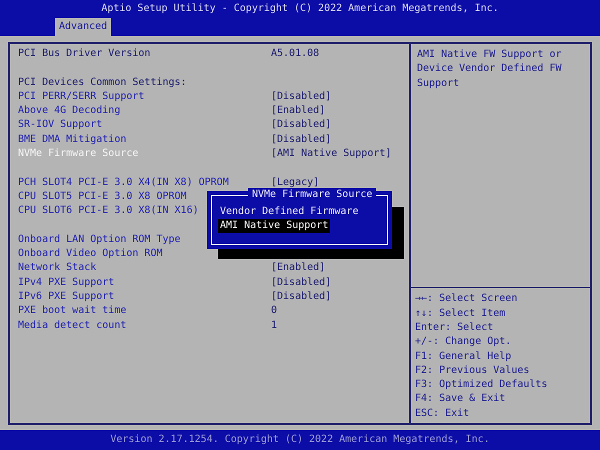 This screenshot has width=600, height=450. Describe the element at coordinates (57, 268) in the screenshot. I see `setting-label: Network Stack` at that location.